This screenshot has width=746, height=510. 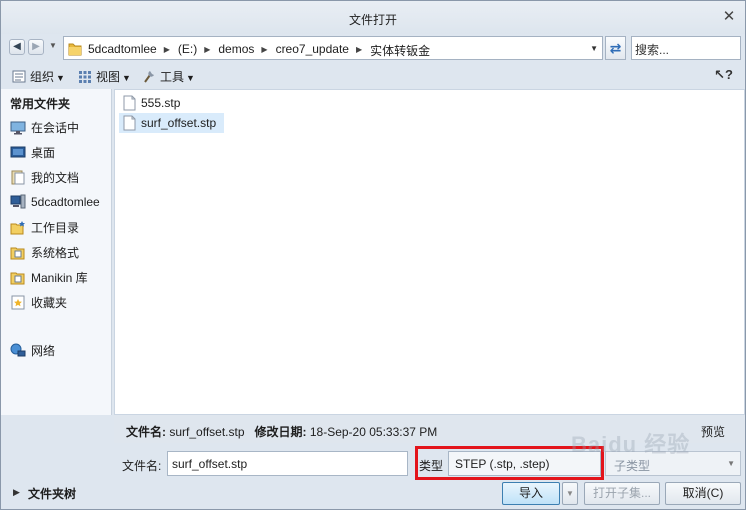 I want to click on sidebar-item-label: 我的文档, so click(x=55, y=178).